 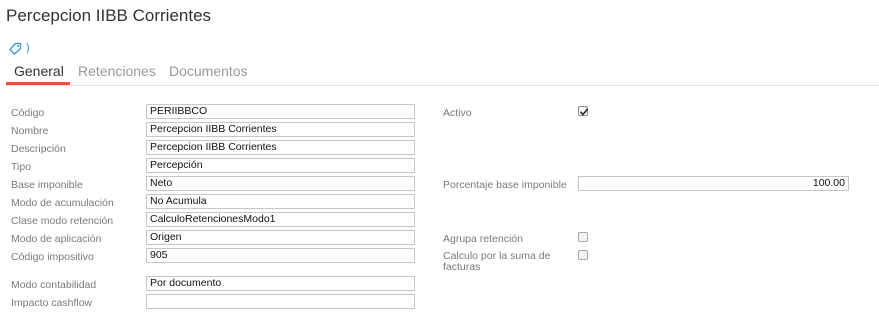 I want to click on codigo-impositivo-label: Código impositivo, so click(x=52, y=257).